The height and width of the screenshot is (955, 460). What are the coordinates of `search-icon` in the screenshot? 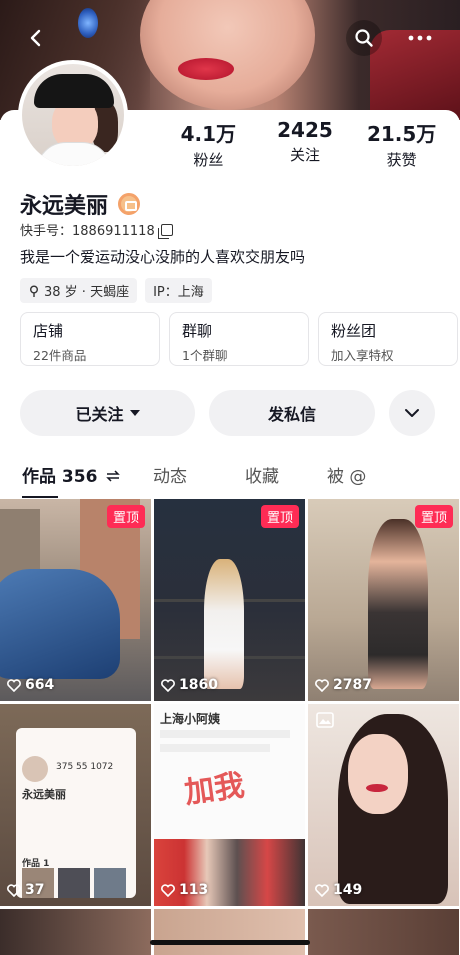 It's located at (364, 38).